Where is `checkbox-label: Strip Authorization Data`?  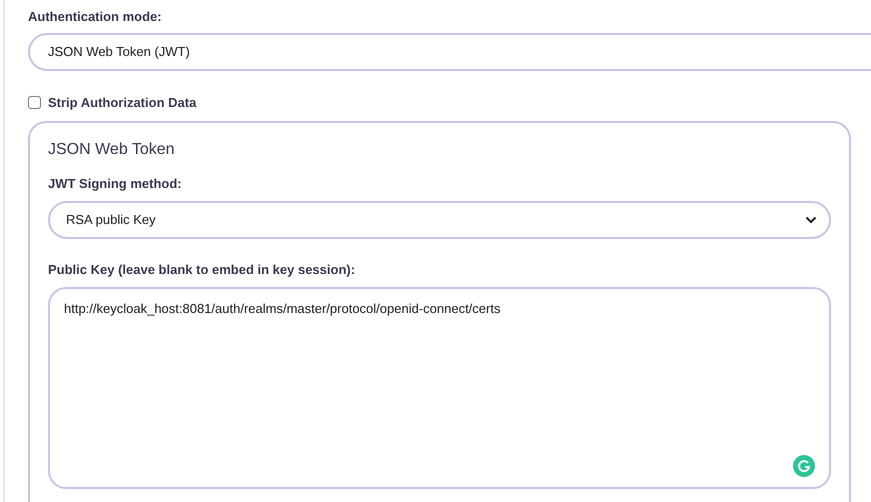
checkbox-label: Strip Authorization Data is located at coordinates (122, 103).